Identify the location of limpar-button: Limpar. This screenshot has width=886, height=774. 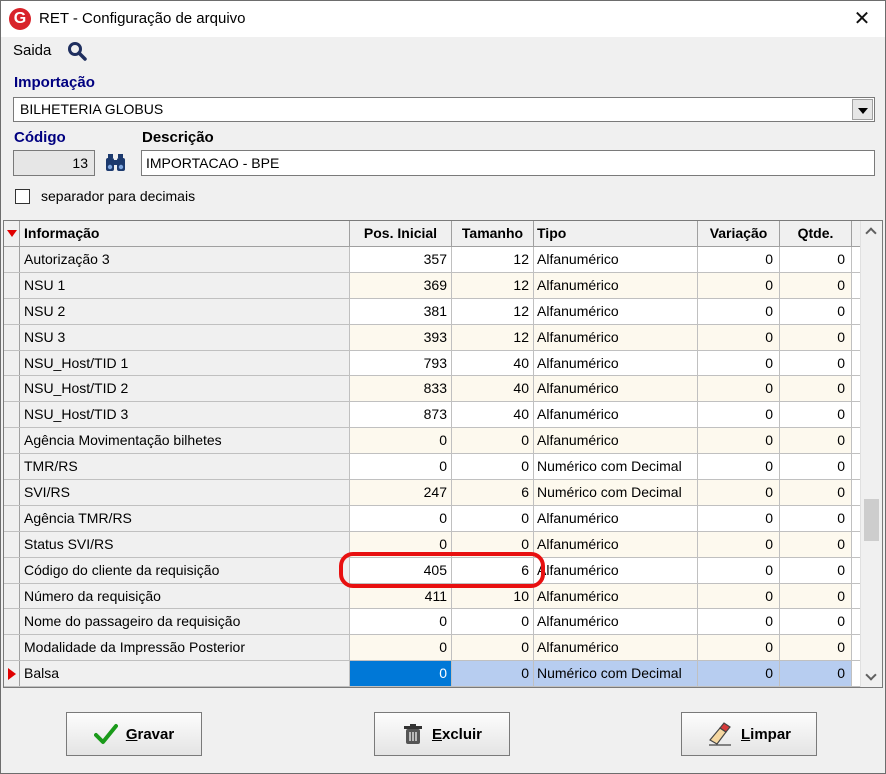
(749, 734).